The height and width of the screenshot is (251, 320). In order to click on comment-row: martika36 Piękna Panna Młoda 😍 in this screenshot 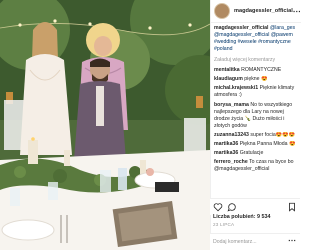, I will do `click(256, 144)`.